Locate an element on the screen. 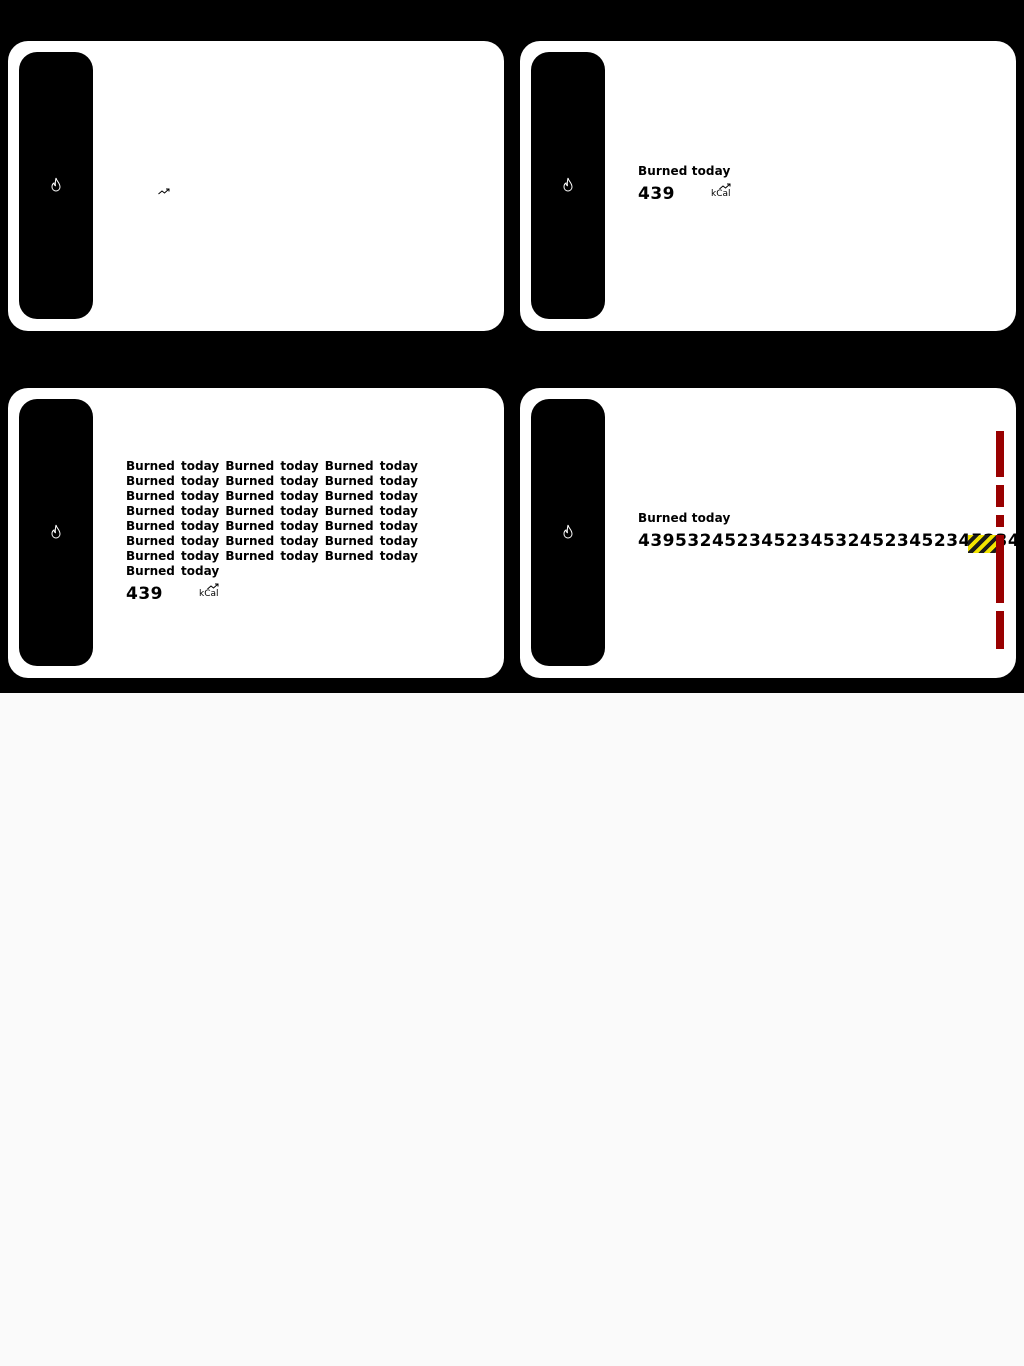 The image size is (1024, 1366). value-row: 43953245234523453245234523452345234 is located at coordinates (827, 542).